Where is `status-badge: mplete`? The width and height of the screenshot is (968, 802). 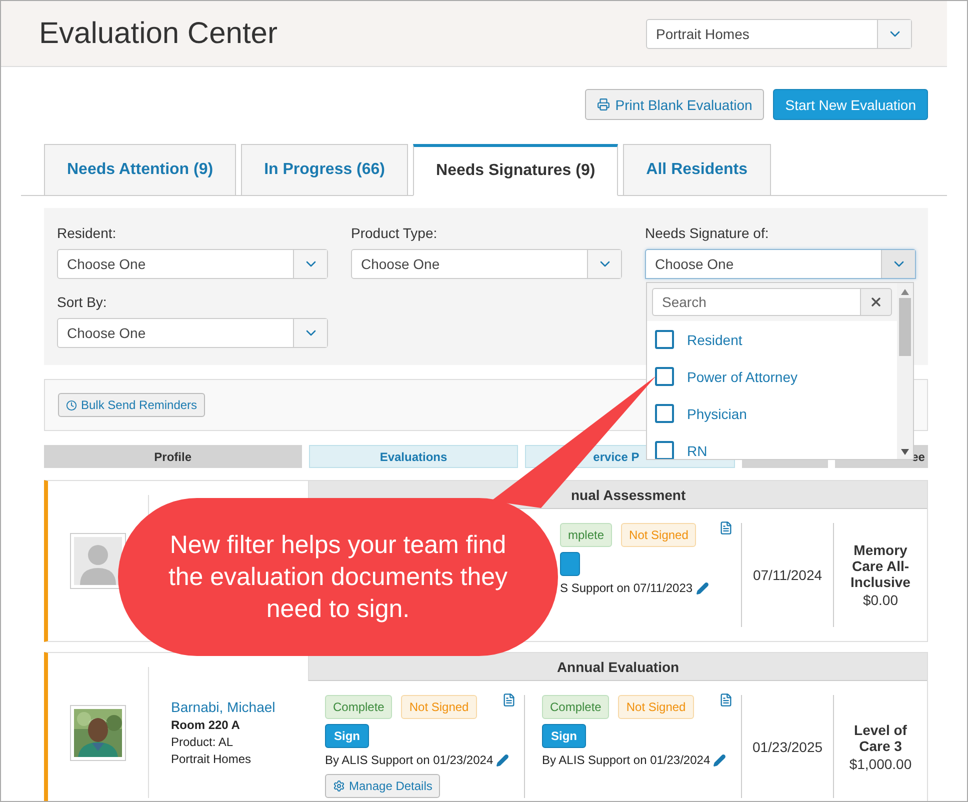
status-badge: mplete is located at coordinates (586, 535).